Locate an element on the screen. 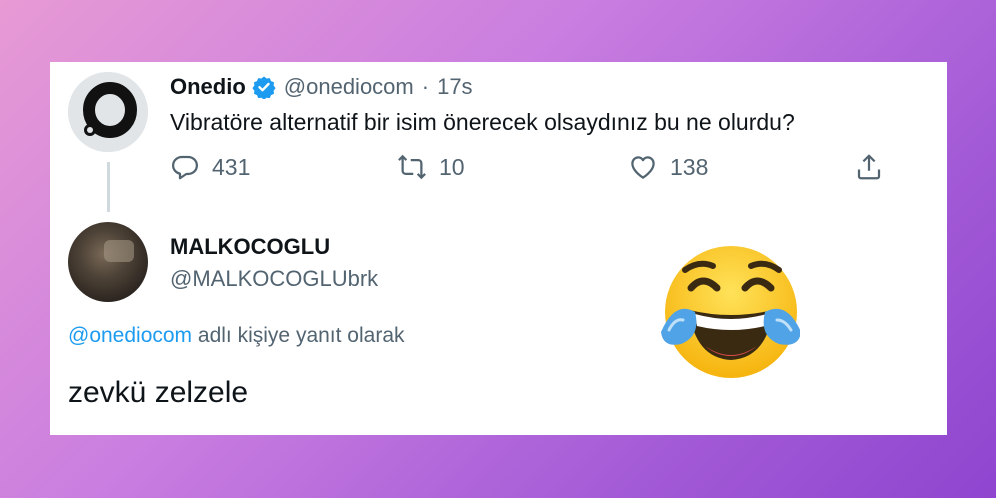  replying-to-line: @onediocom adlı kişiye yanıt olarak is located at coordinates (236, 336).